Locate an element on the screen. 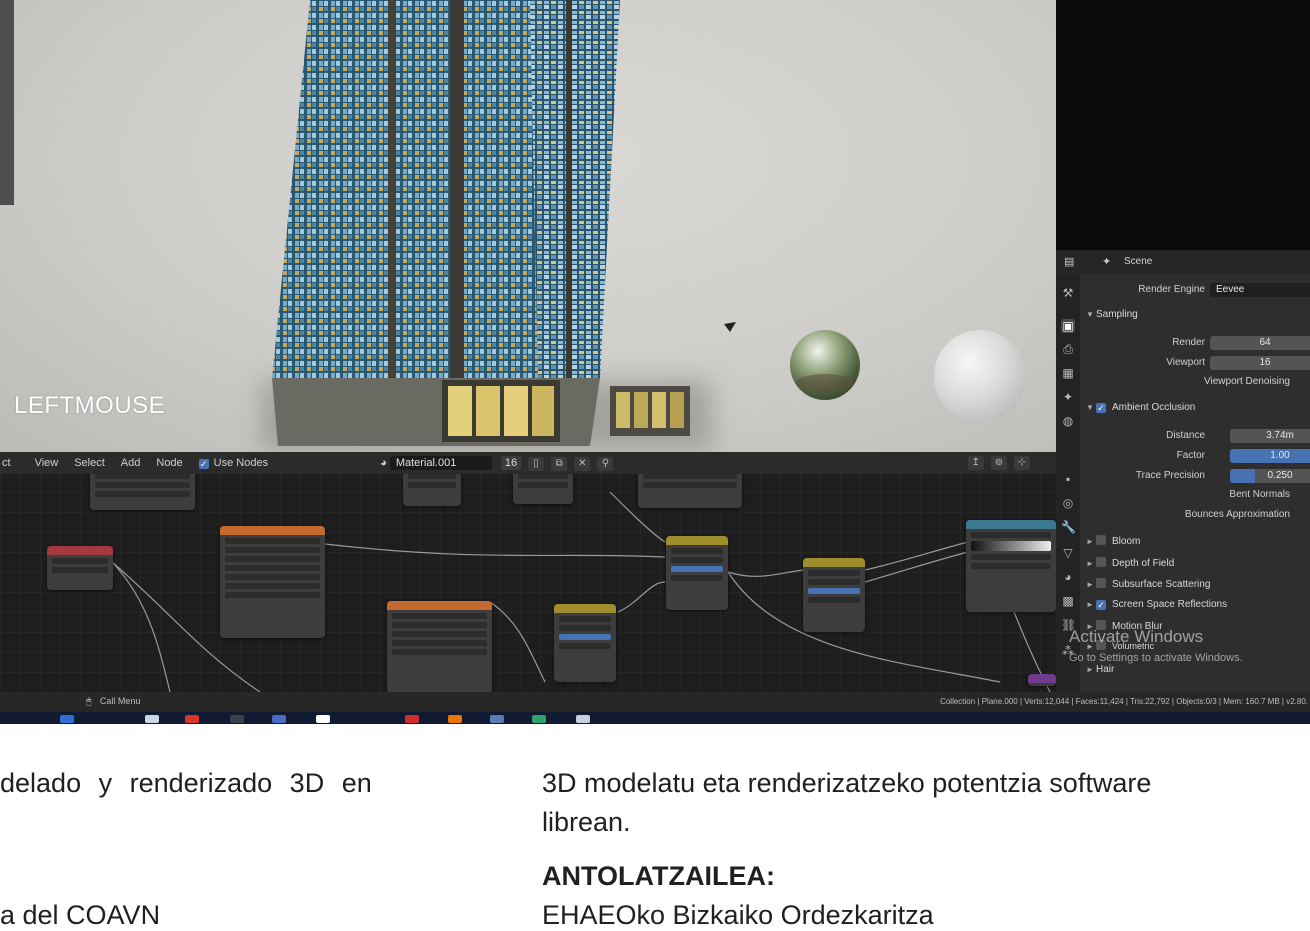 The width and height of the screenshot is (1310, 931). bloom-checkbox is located at coordinates (1101, 540).